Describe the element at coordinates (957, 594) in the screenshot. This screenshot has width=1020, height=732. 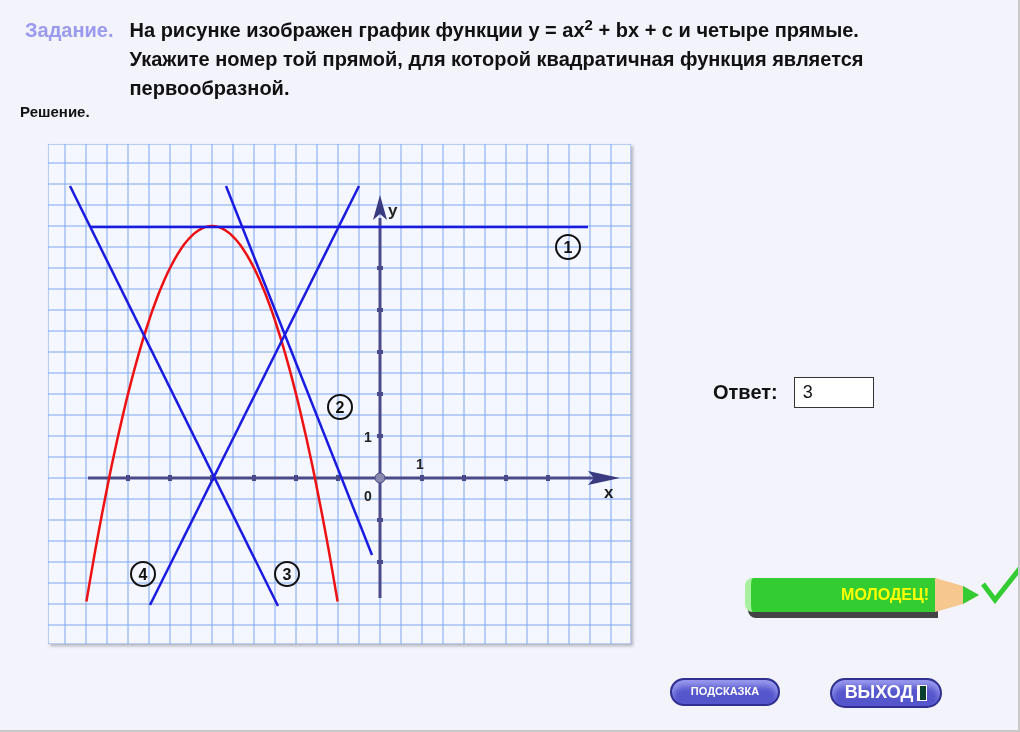
I see `pencil-tip-icon` at that location.